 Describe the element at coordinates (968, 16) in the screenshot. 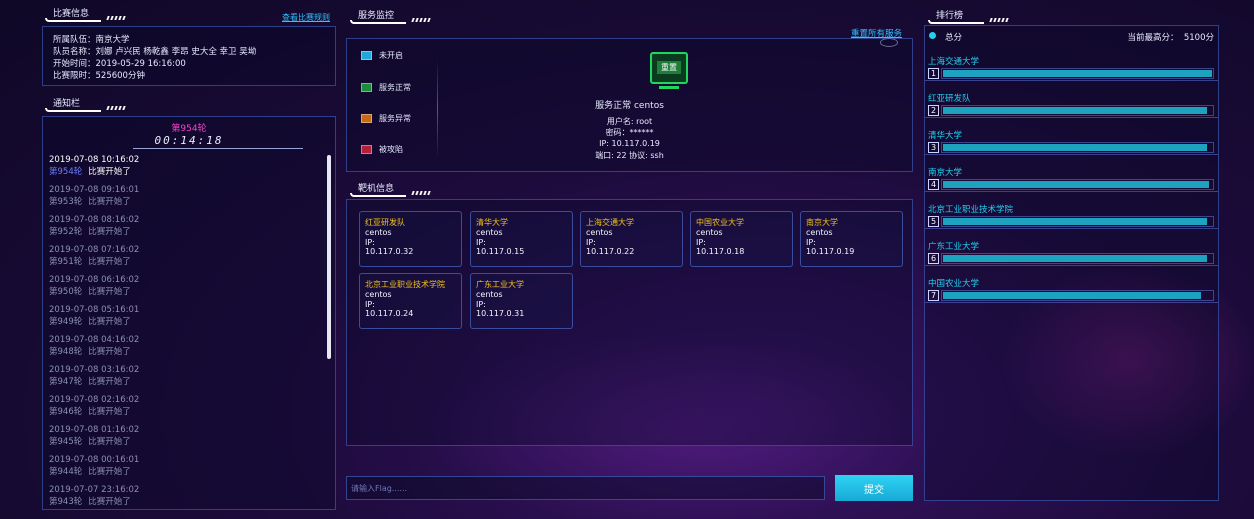

I see `ranking-title: 排行榜` at that location.